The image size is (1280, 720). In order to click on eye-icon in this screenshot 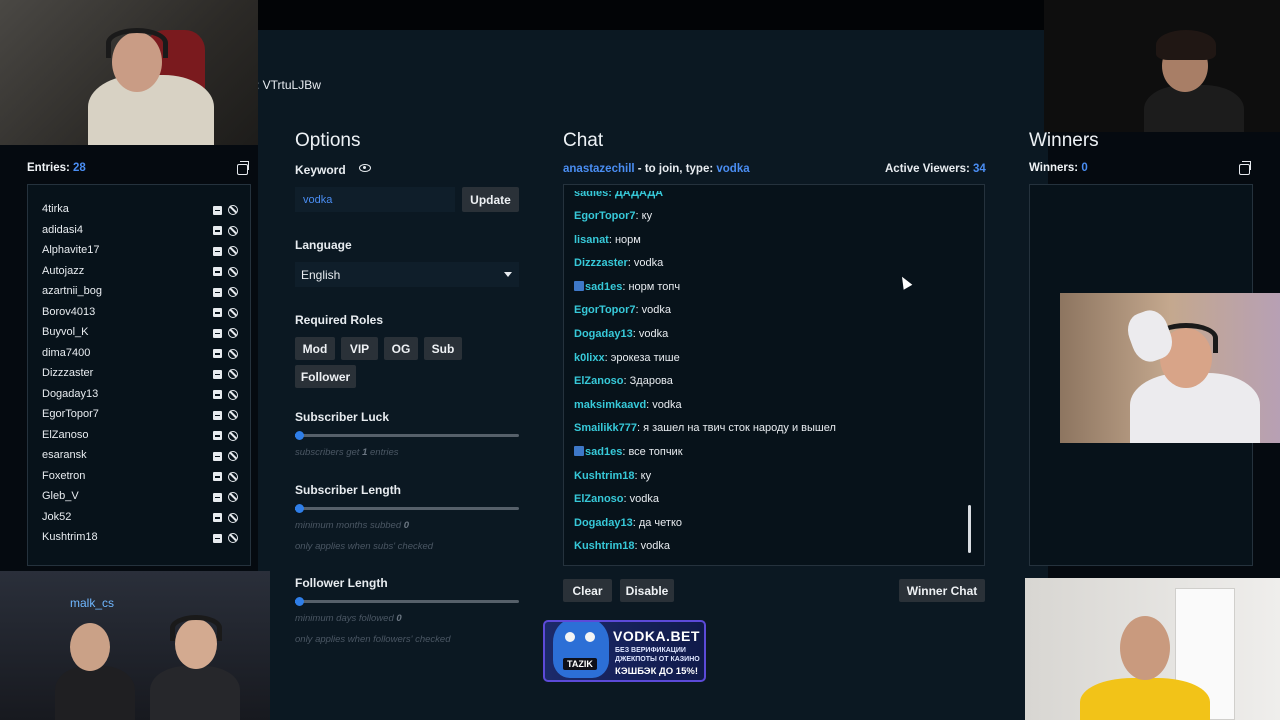, I will do `click(365, 168)`.